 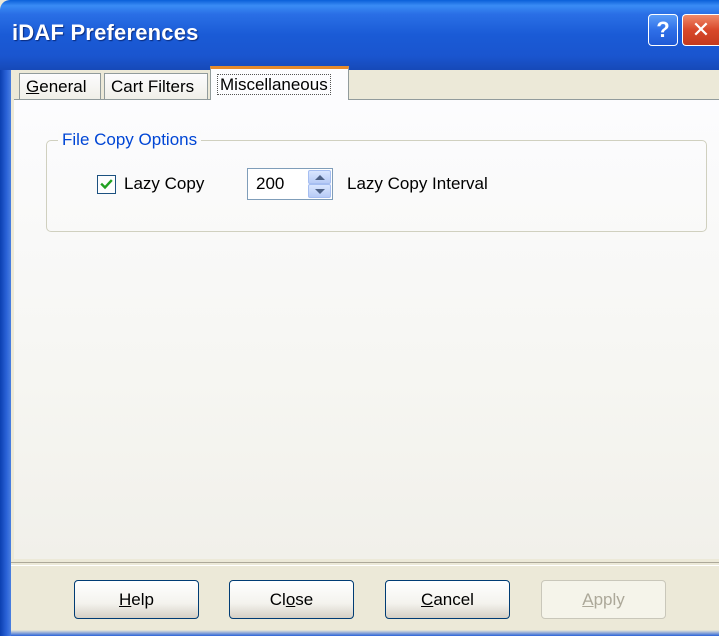 I want to click on checkmark-icon, so click(x=106, y=184).